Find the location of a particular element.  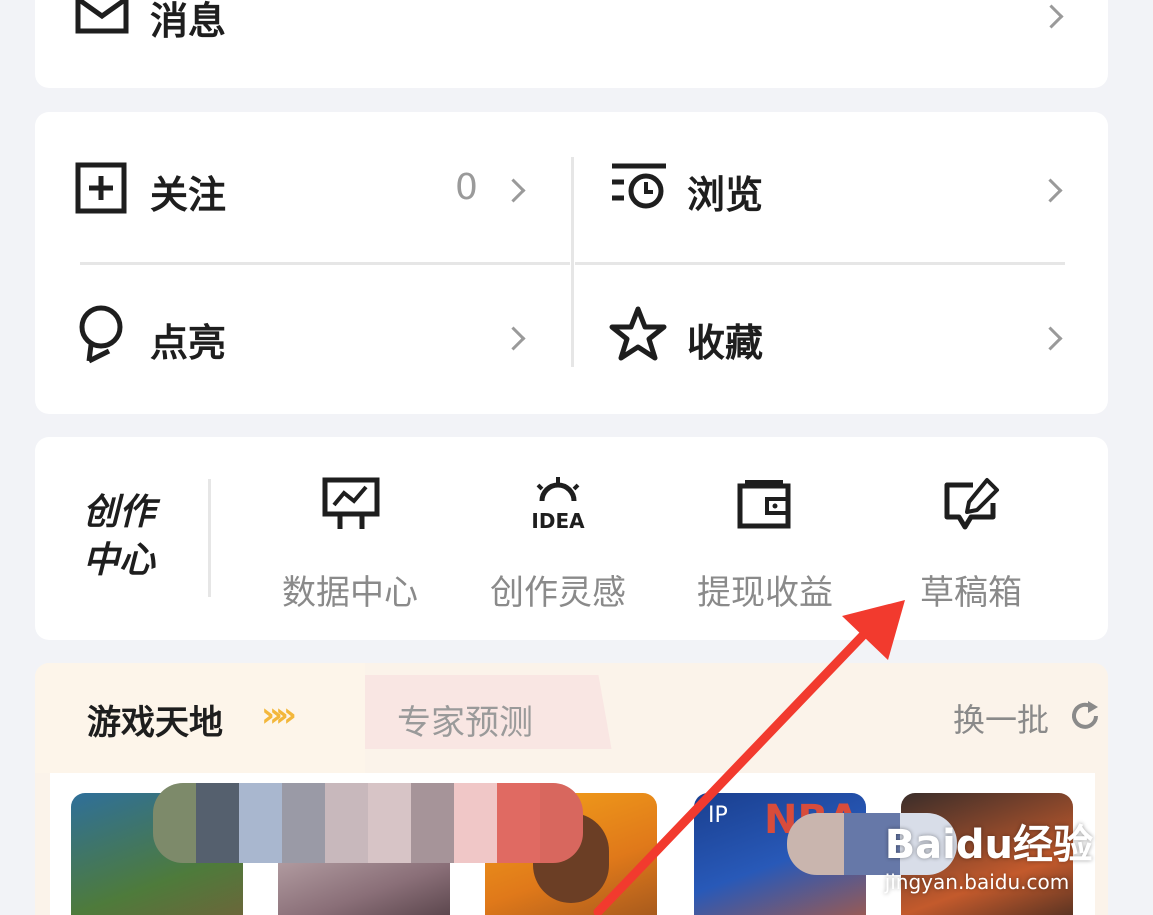

baidu-watermark: Baidu经验 jingyan.baidu.com is located at coordinates (989, 853).